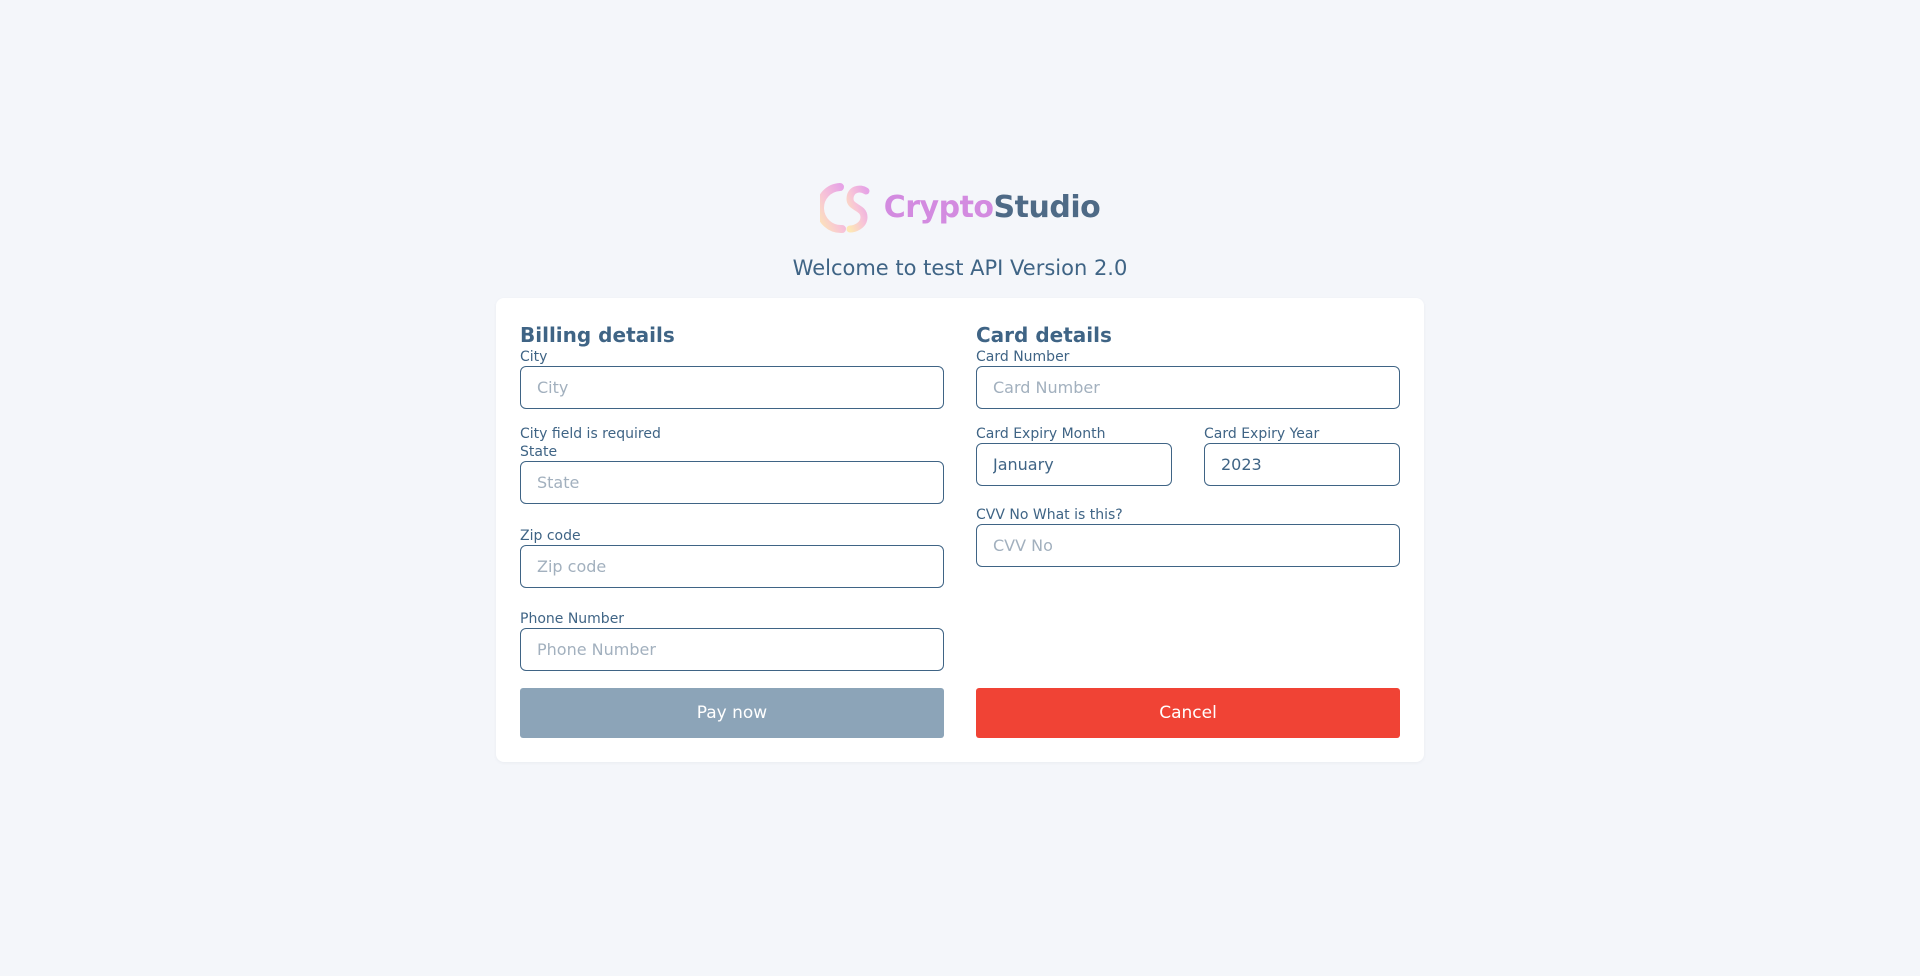  I want to click on pay-now-button: Pay now, so click(732, 713).